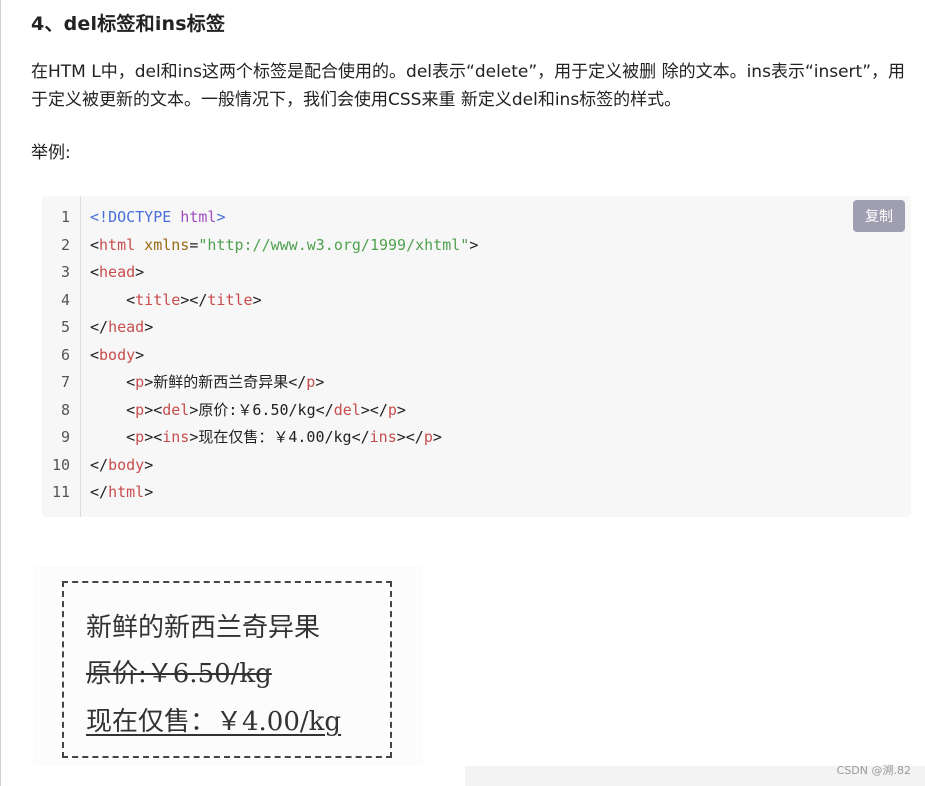 The width and height of the screenshot is (925, 786). What do you see at coordinates (65, 327) in the screenshot?
I see `line-number: 5` at bounding box center [65, 327].